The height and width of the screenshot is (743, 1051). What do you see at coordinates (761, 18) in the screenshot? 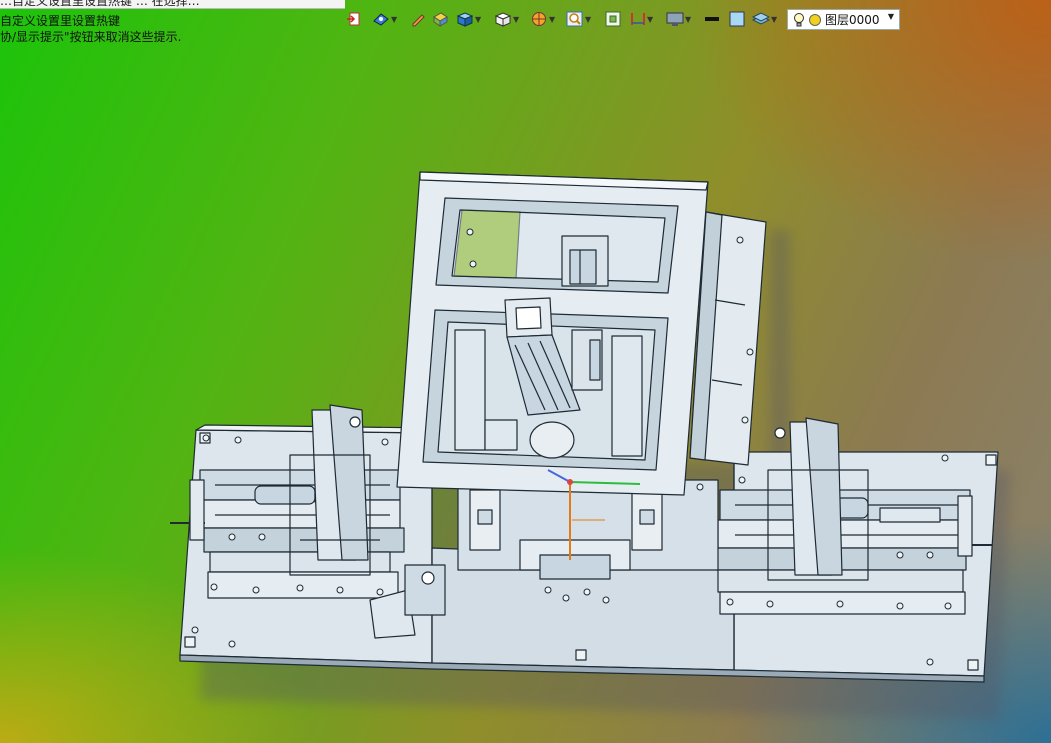
I see `layer-stack-icon` at bounding box center [761, 18].